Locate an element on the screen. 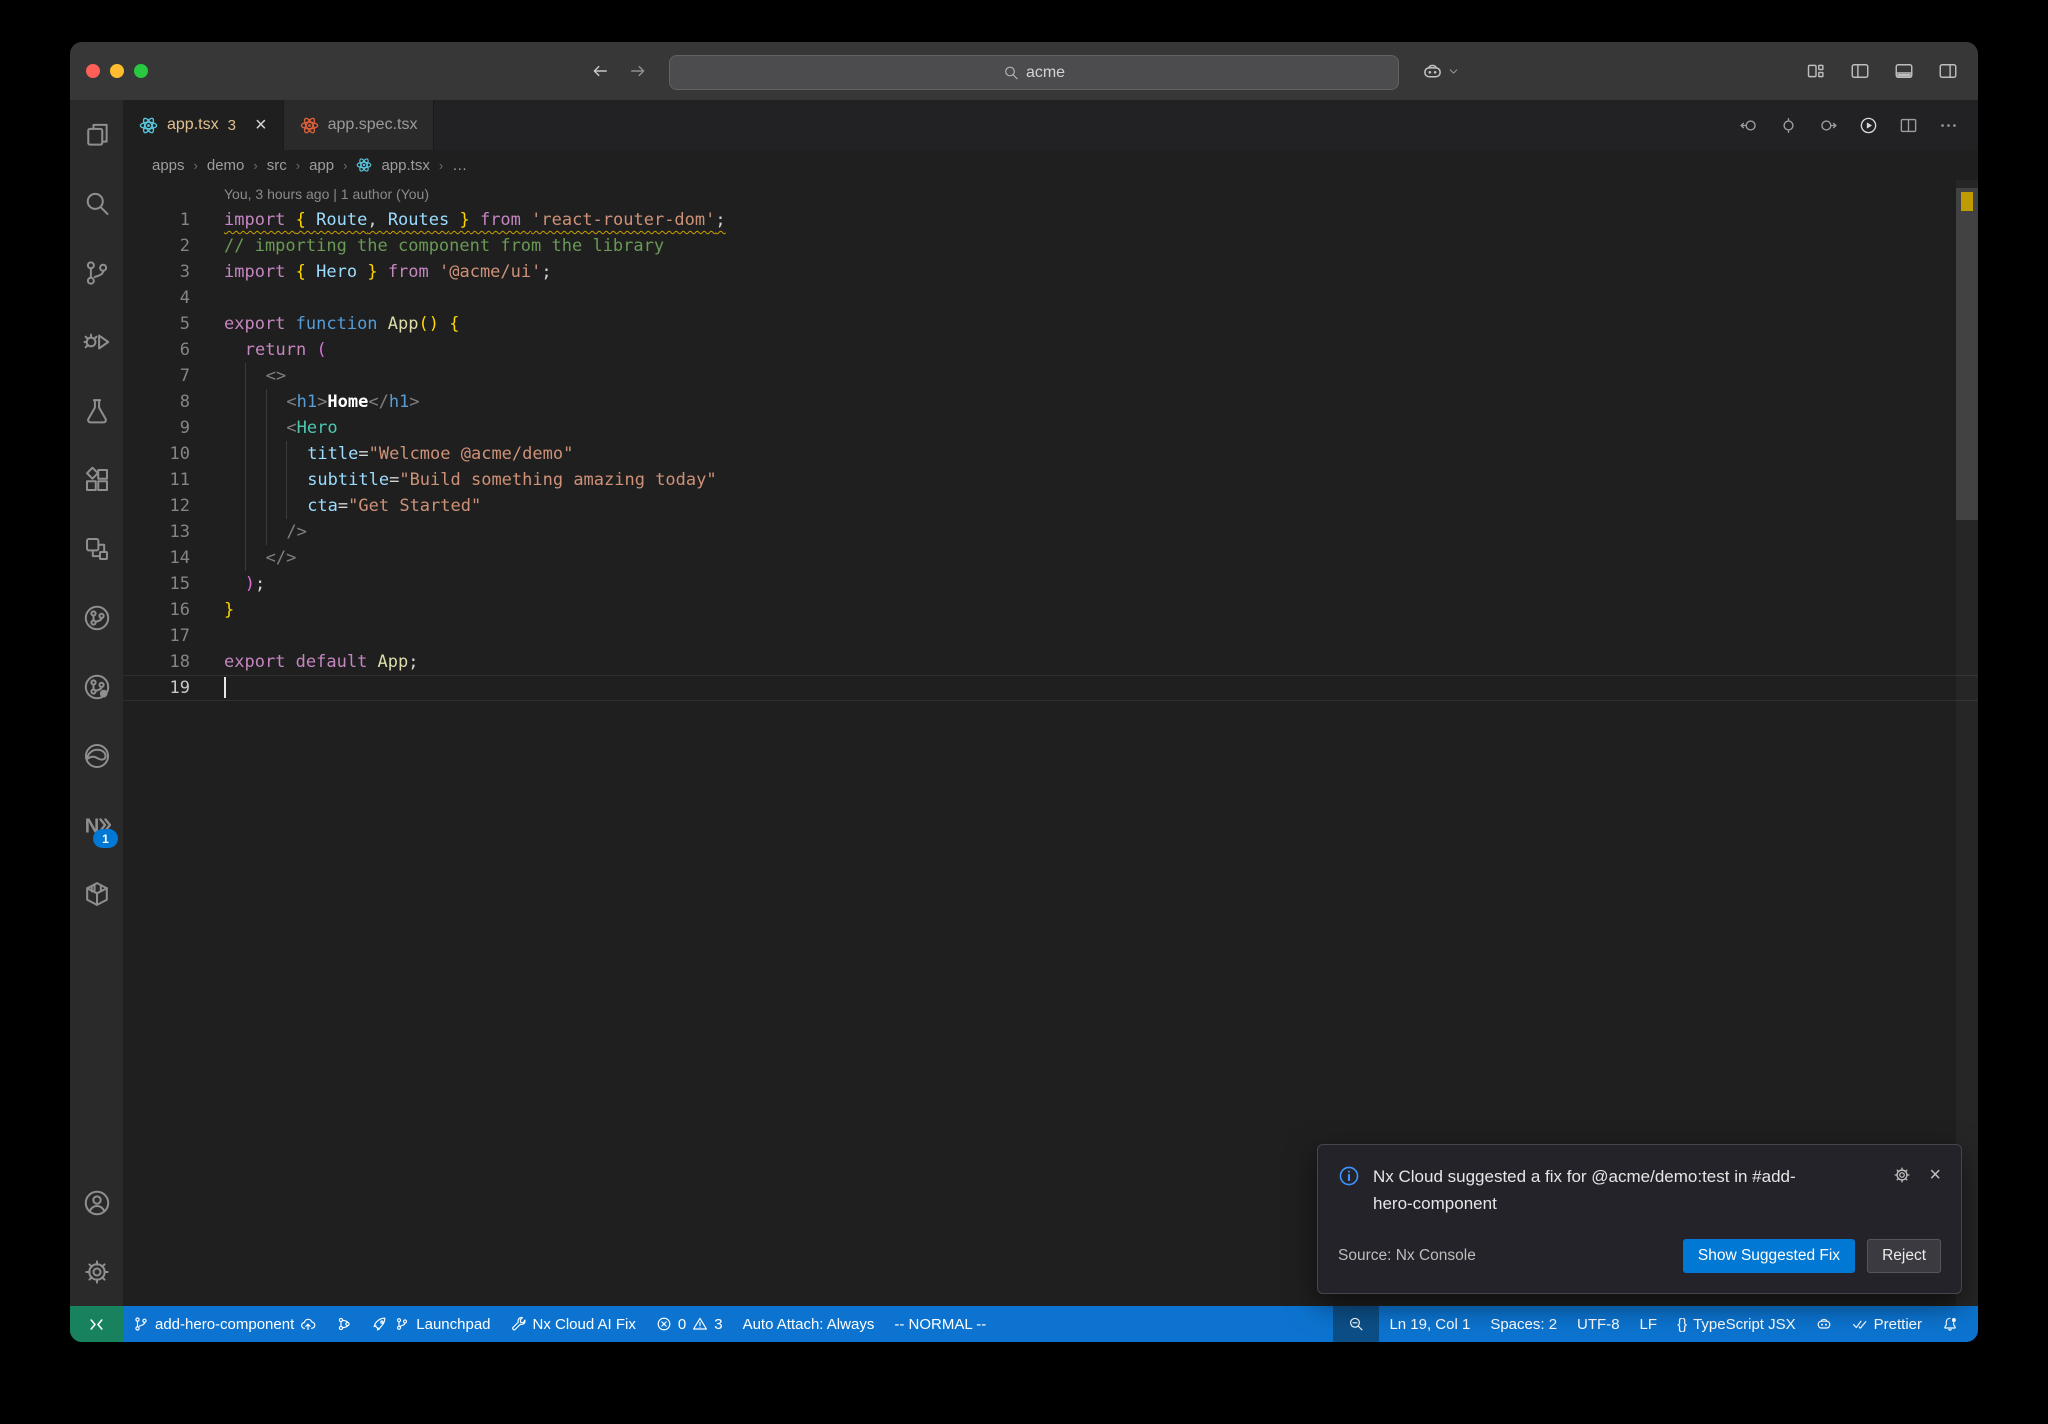 The width and height of the screenshot is (2048, 1424). activity-gitlens is located at coordinates (96, 617).